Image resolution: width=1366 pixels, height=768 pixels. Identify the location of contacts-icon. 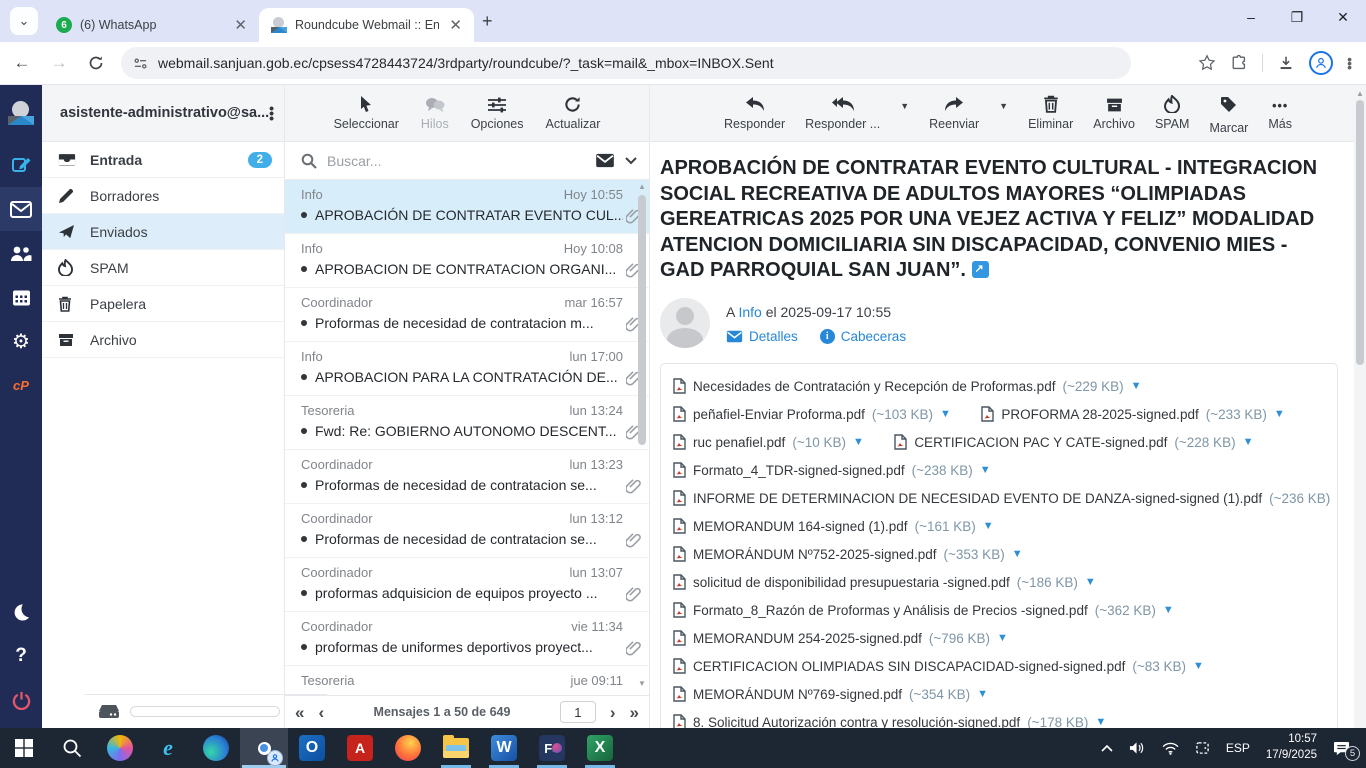
(21, 253).